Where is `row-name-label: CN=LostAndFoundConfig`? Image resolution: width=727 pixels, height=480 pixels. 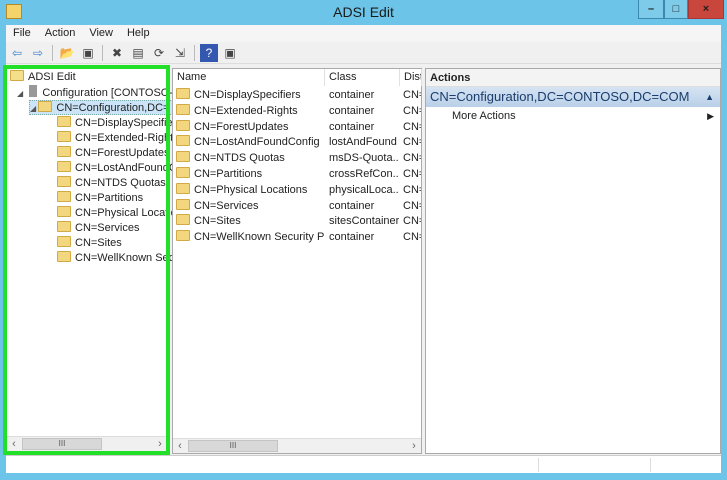 row-name-label: CN=LostAndFoundConfig is located at coordinates (257, 142).